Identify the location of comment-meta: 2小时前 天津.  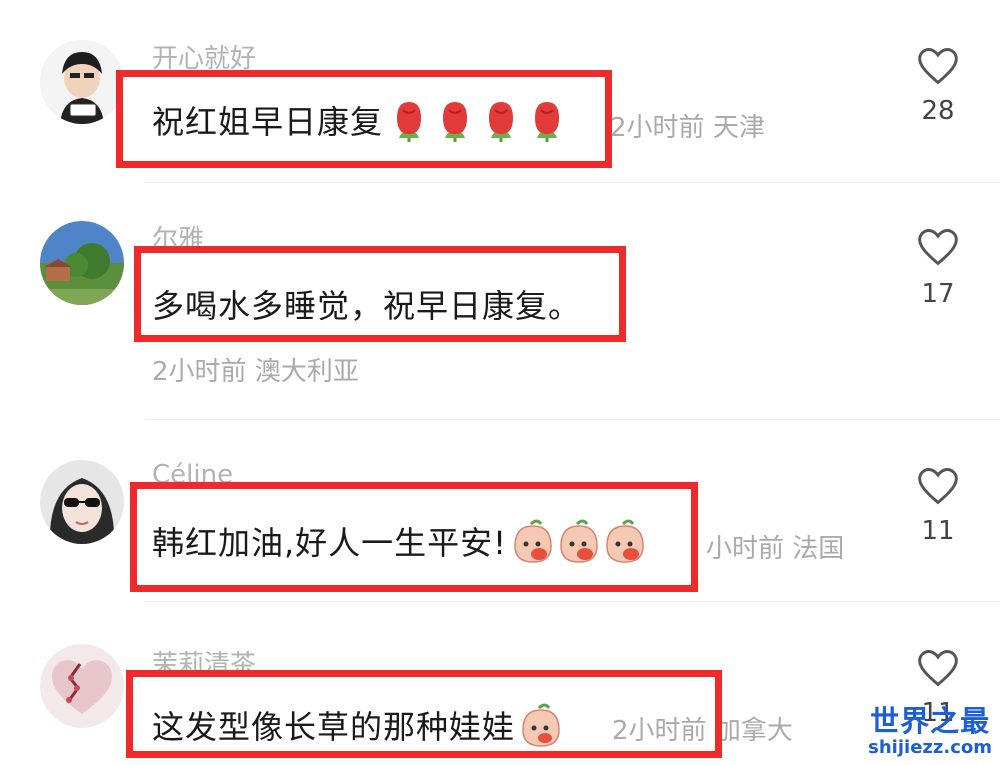
(687, 125).